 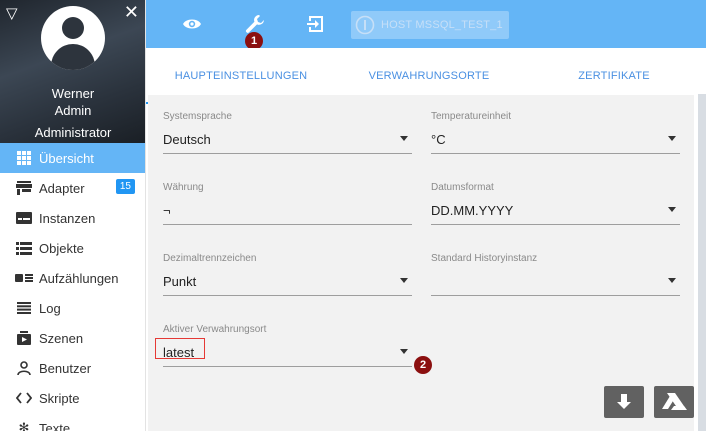 What do you see at coordinates (24, 278) in the screenshot?
I see `enum-icon` at bounding box center [24, 278].